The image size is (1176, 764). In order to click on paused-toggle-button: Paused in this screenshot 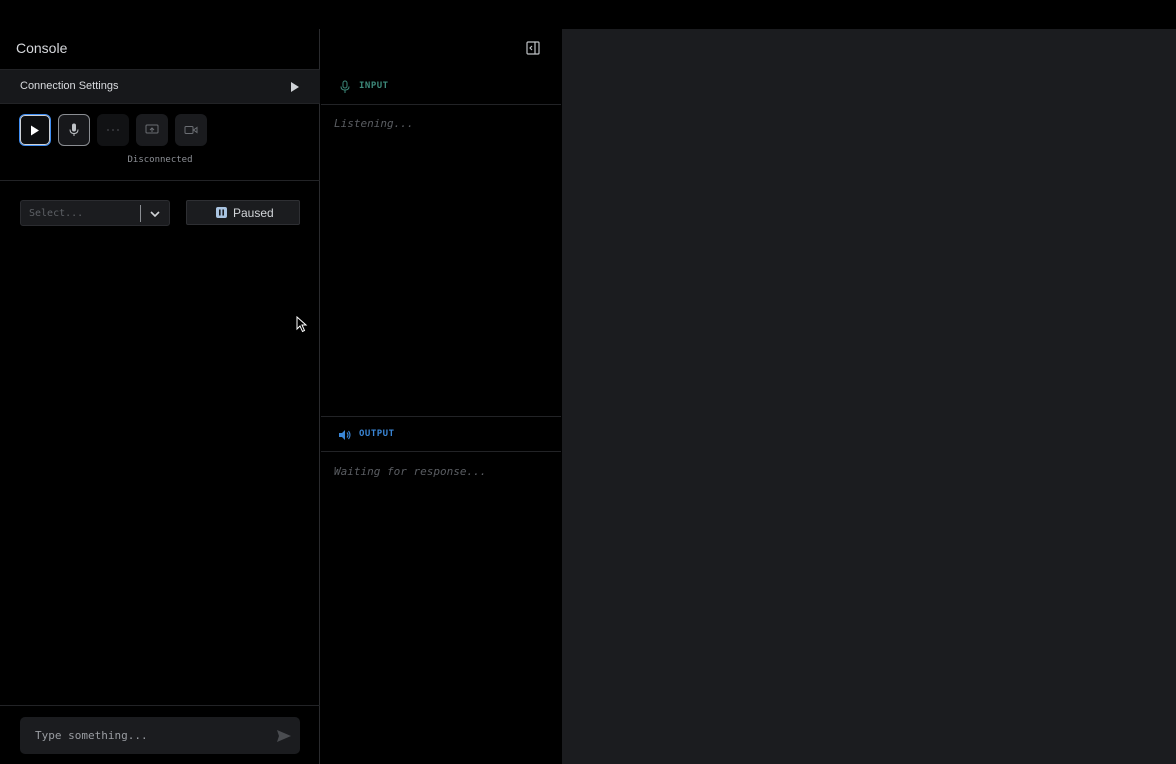, I will do `click(243, 212)`.